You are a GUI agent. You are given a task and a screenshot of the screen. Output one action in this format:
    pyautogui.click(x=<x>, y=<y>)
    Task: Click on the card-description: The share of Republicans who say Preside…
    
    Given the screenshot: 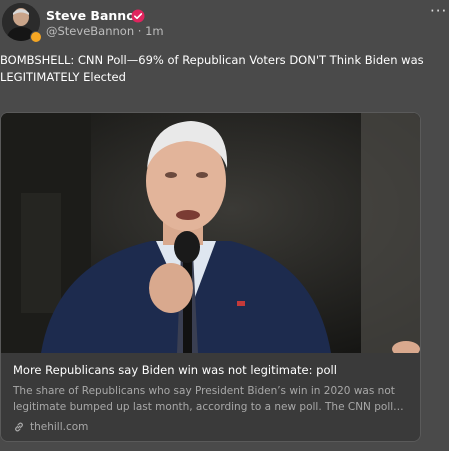 What is the action you would take?
    pyautogui.click(x=208, y=399)
    